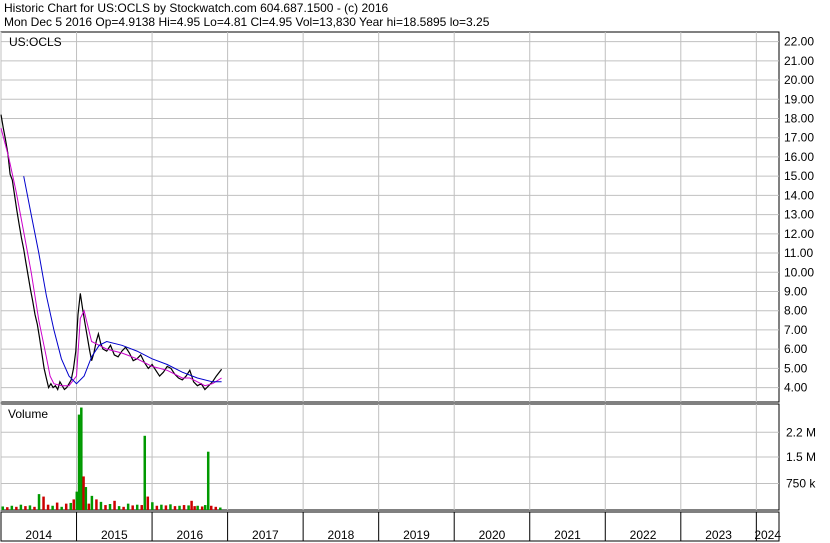 The height and width of the screenshot is (543, 830). I want to click on price-tick-label: 21.00, so click(799, 61).